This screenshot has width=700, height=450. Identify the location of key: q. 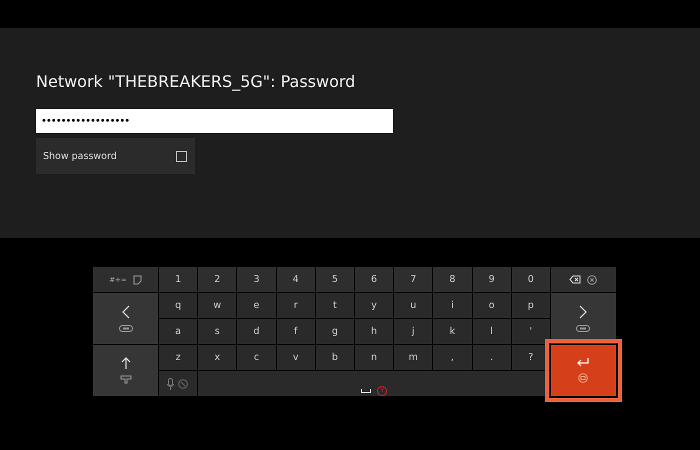
(178, 305).